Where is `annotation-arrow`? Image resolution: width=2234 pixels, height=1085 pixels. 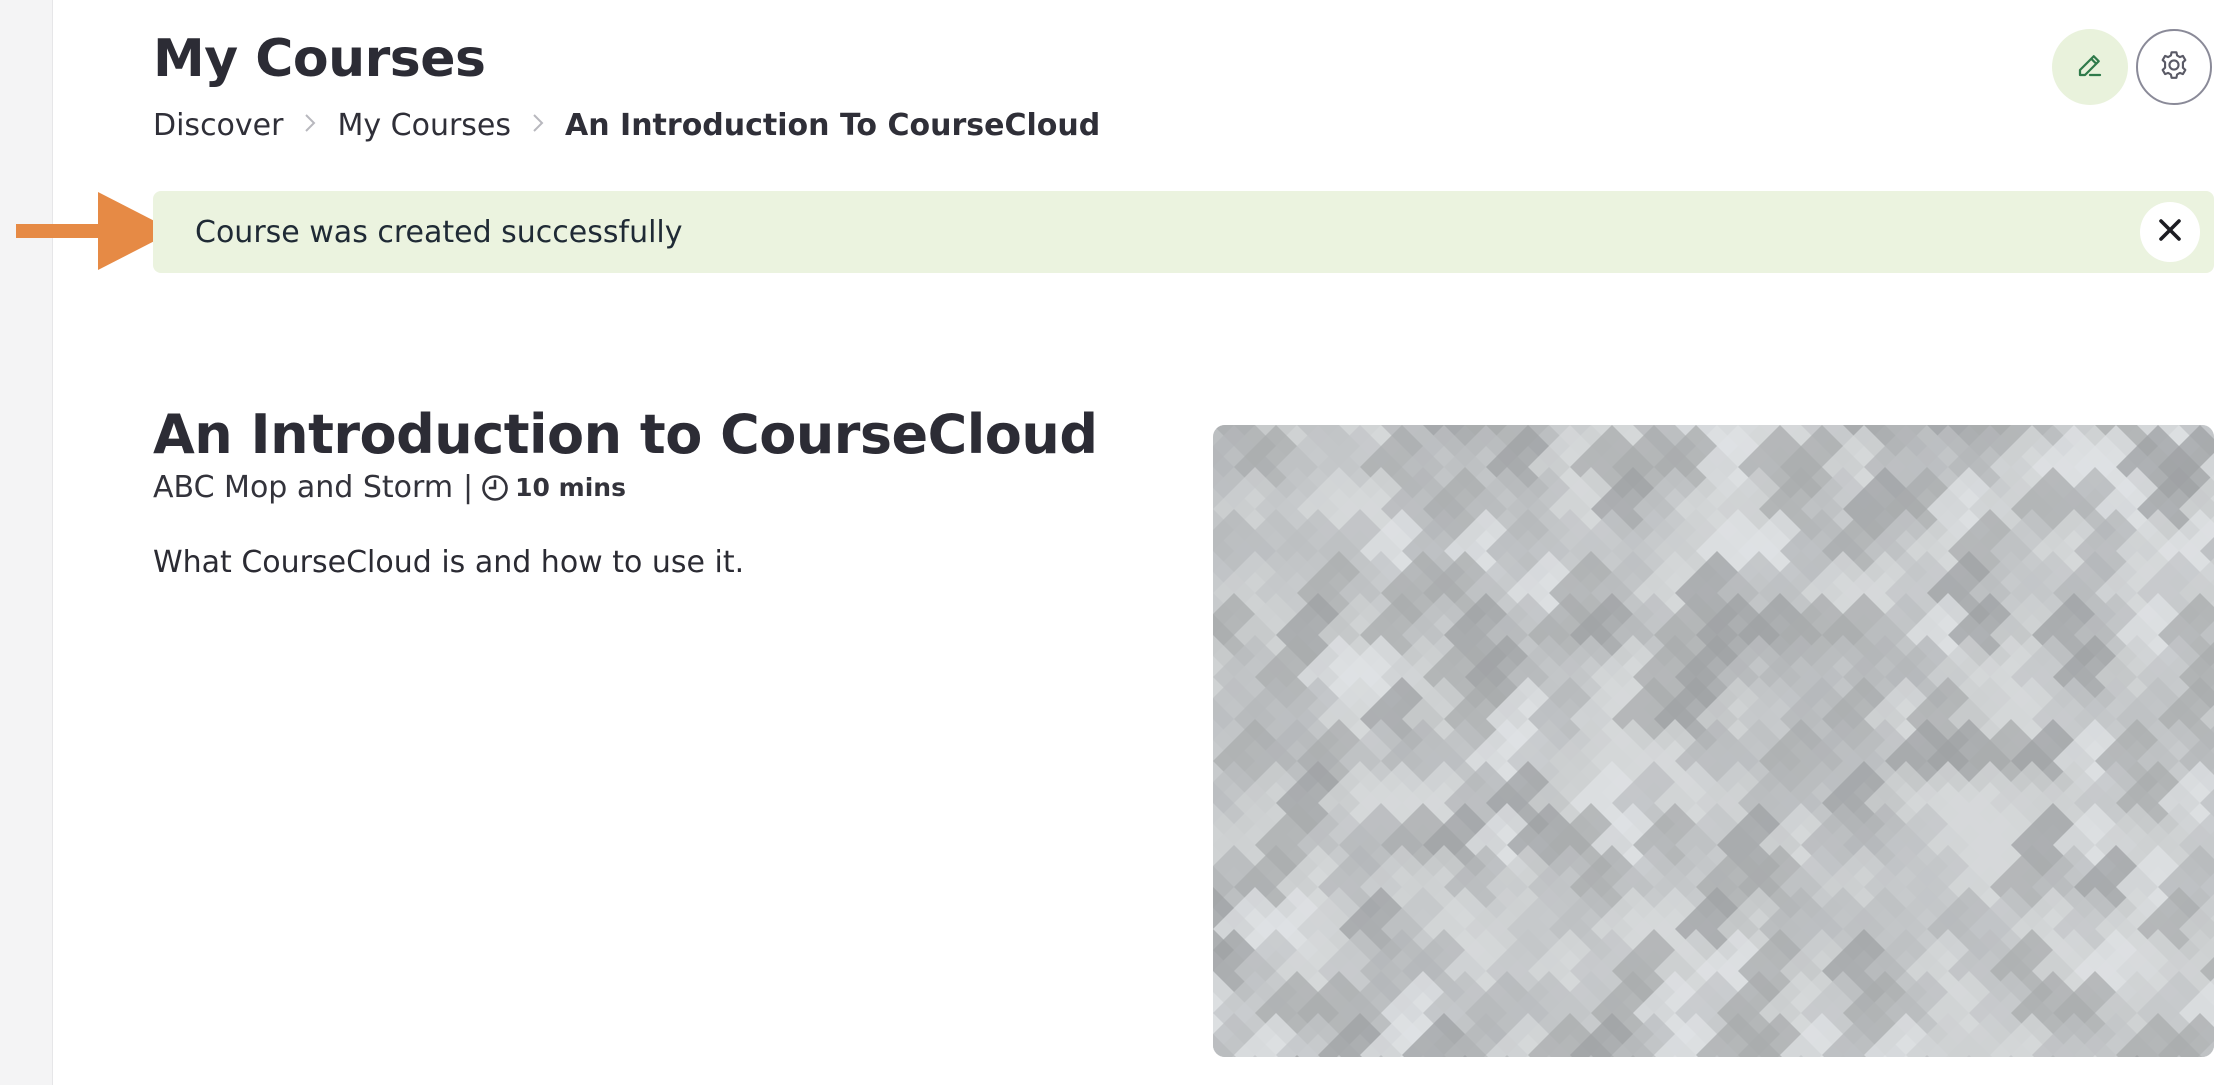 annotation-arrow is located at coordinates (95, 231).